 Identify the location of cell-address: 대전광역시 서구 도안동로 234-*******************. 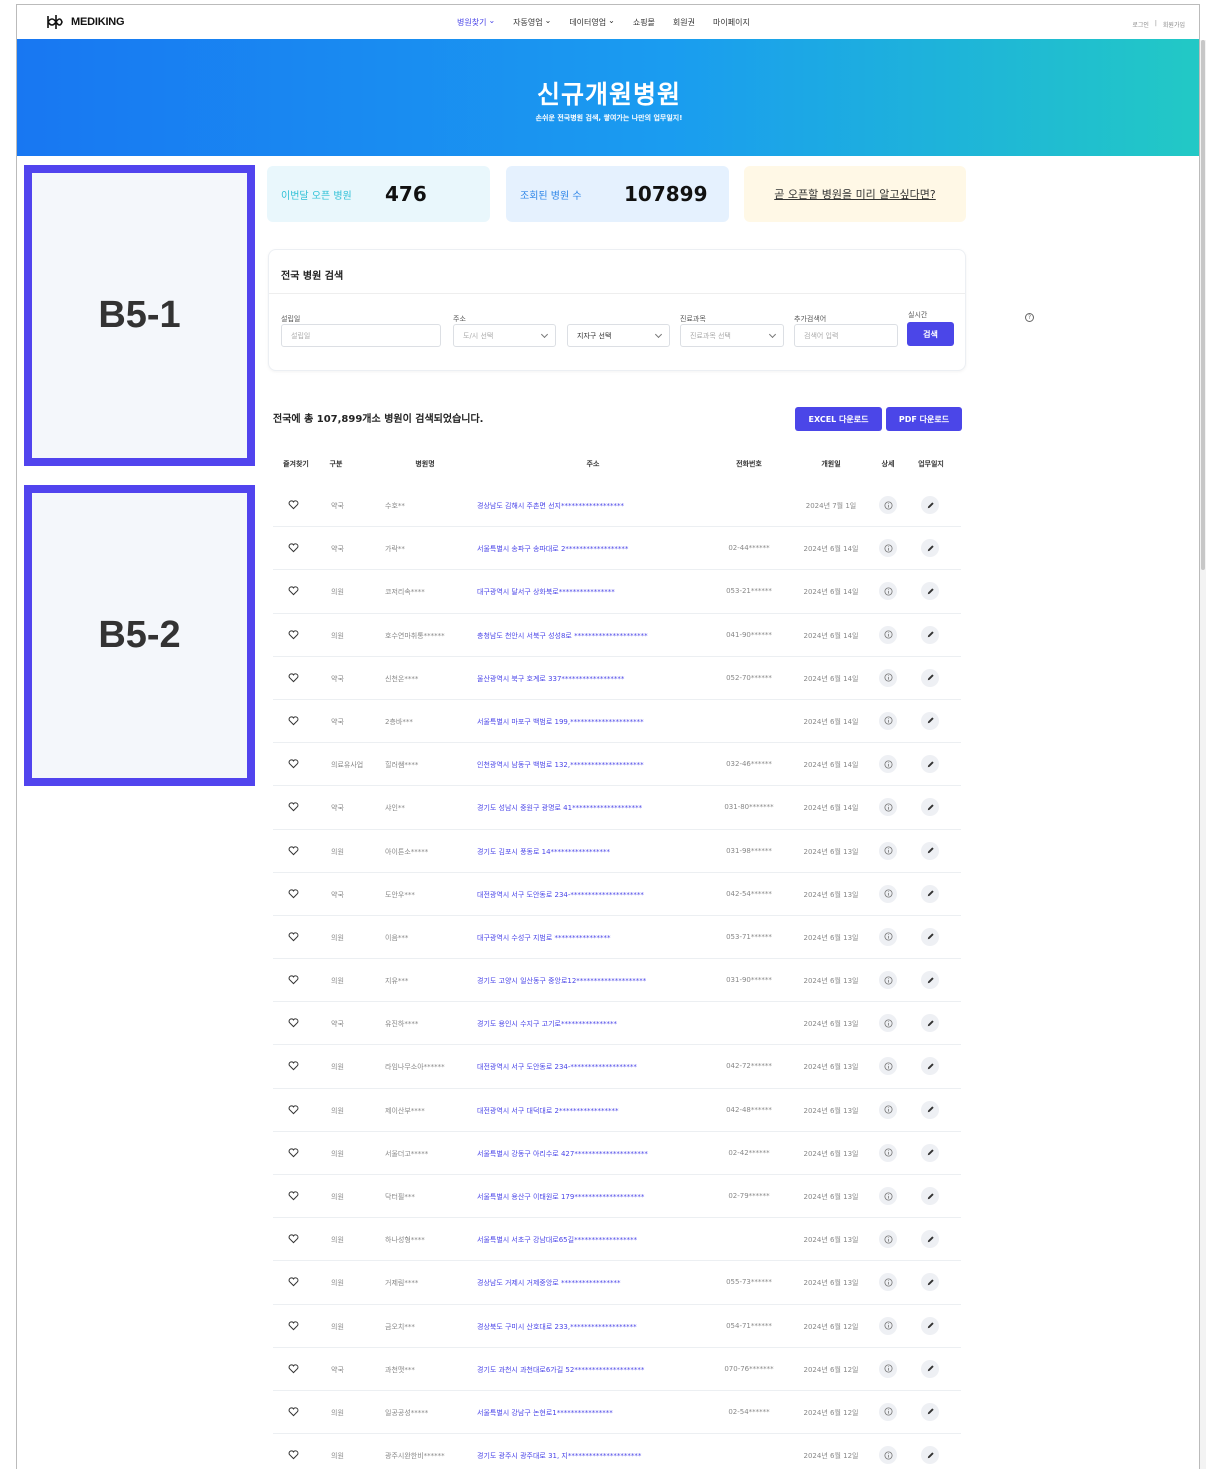
(557, 1067).